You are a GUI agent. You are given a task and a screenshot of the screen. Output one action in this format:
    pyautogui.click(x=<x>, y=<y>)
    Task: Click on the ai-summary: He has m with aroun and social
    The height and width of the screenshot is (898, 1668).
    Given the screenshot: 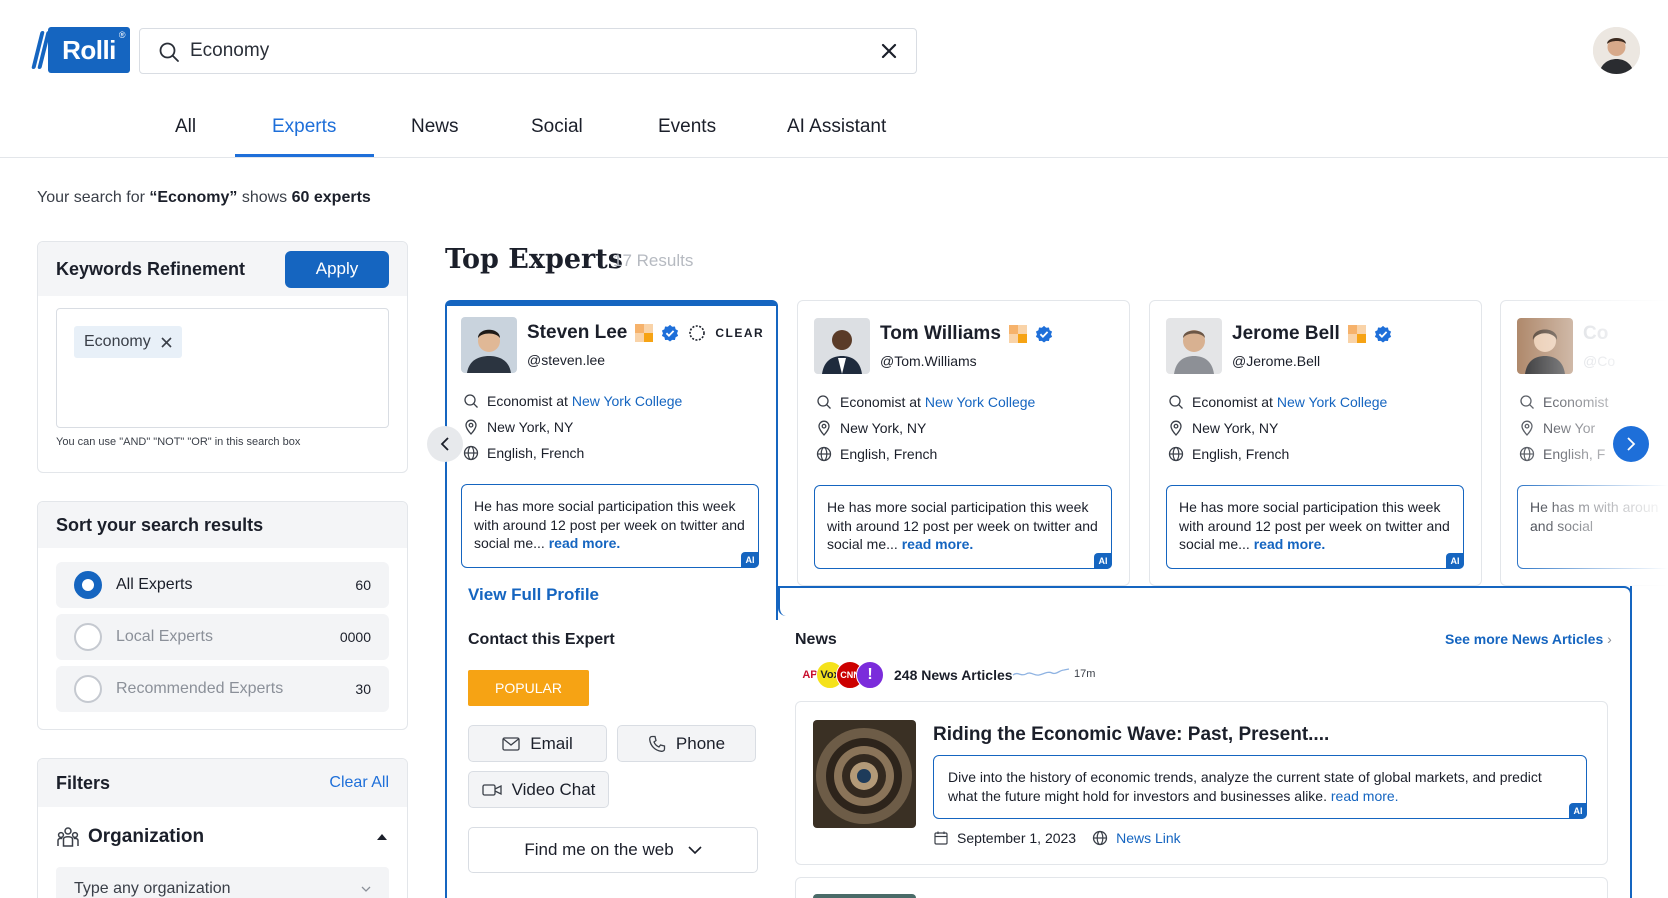 What is the action you would take?
    pyautogui.click(x=1592, y=527)
    